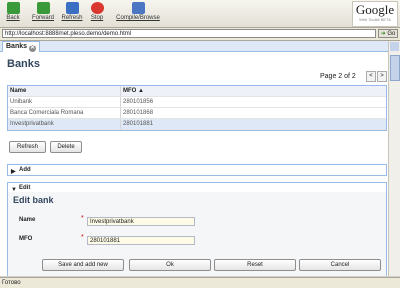  What do you see at coordinates (138, 8) in the screenshot?
I see `compile-icon` at bounding box center [138, 8].